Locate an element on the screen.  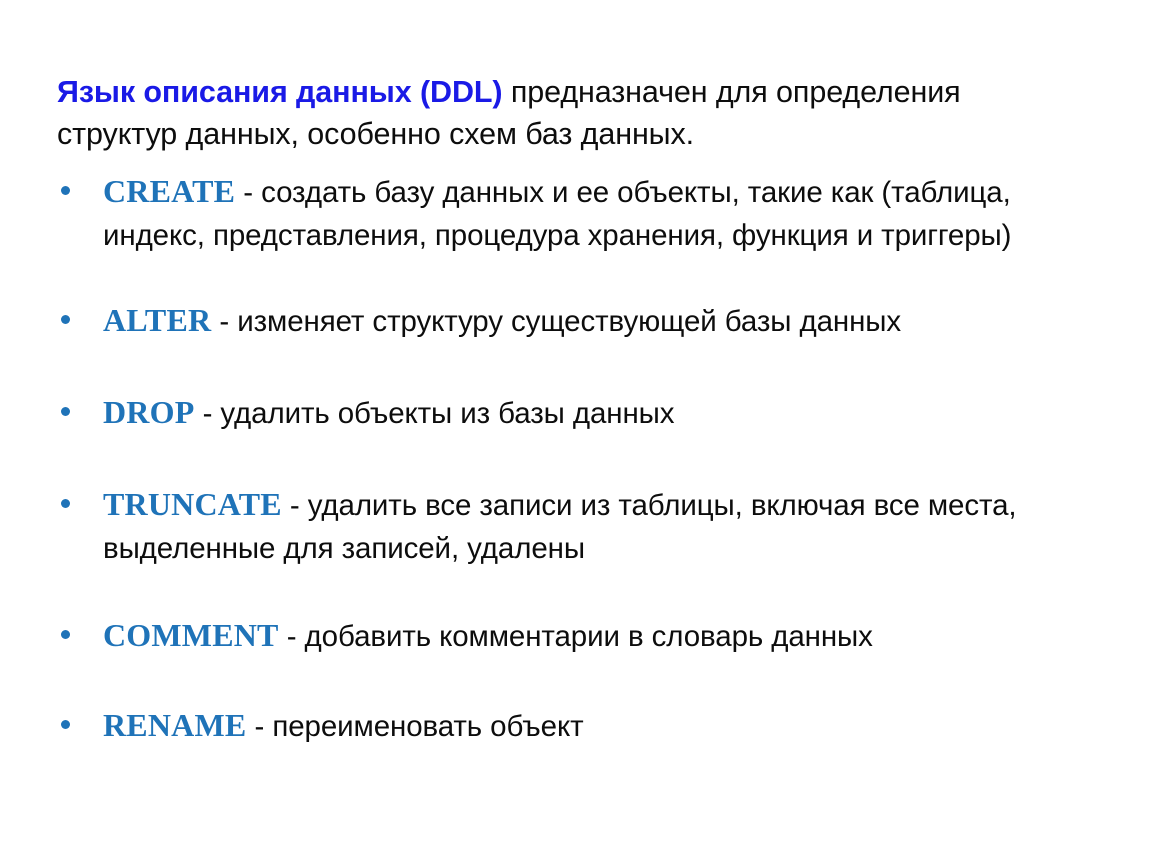
list-item-rename: RENAME - переименовать объект is located at coordinates (587, 726).